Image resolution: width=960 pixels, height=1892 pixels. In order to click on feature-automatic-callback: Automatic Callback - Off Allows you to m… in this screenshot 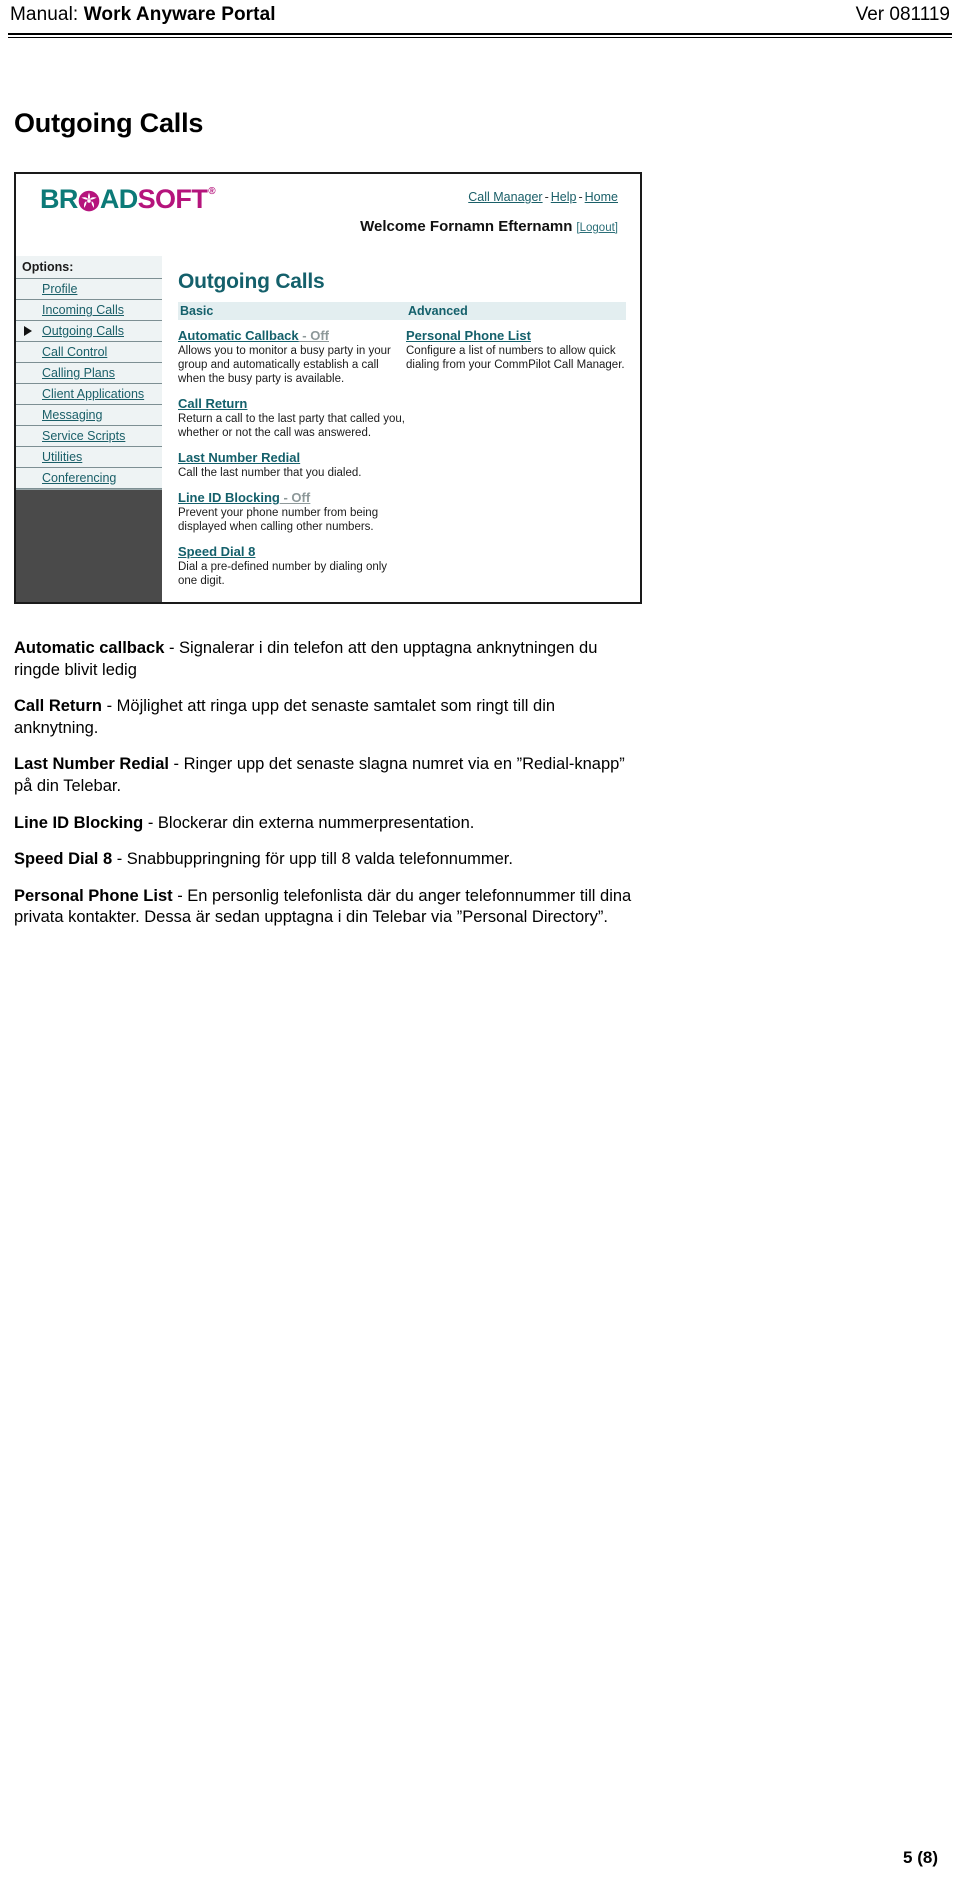, I will do `click(292, 357)`.